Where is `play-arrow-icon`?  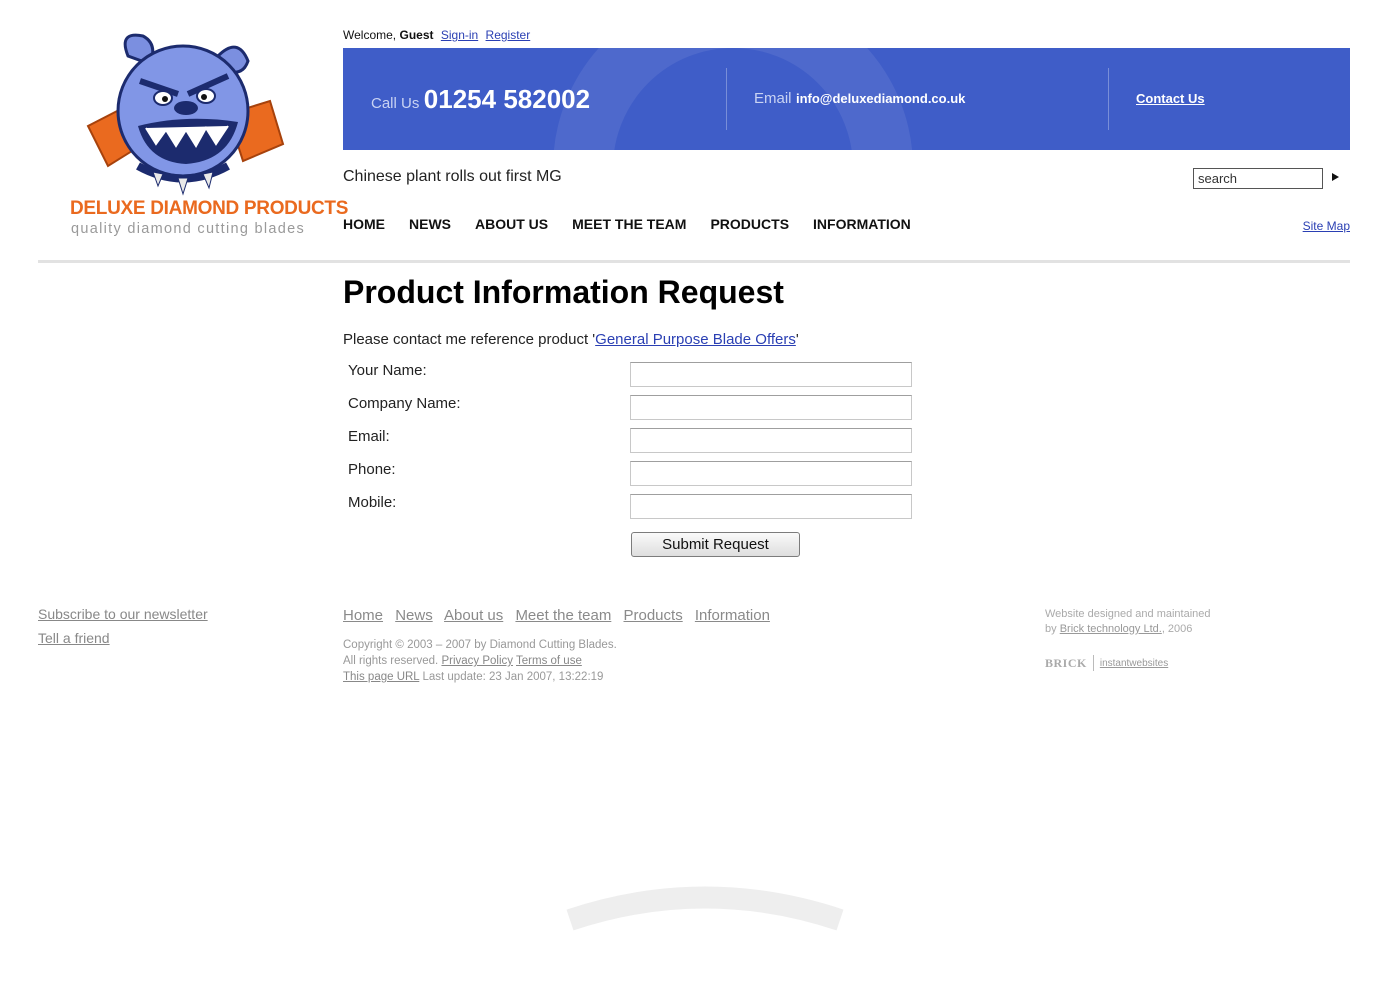 play-arrow-icon is located at coordinates (1336, 178).